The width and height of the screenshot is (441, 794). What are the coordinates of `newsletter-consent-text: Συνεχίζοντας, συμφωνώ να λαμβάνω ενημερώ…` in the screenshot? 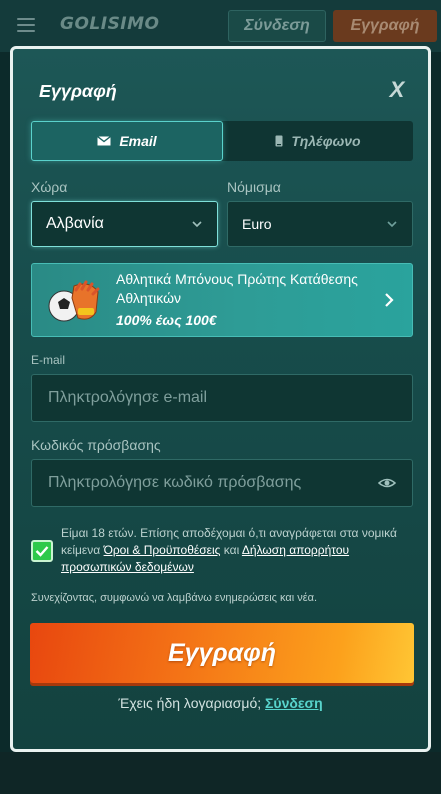 It's located at (174, 598).